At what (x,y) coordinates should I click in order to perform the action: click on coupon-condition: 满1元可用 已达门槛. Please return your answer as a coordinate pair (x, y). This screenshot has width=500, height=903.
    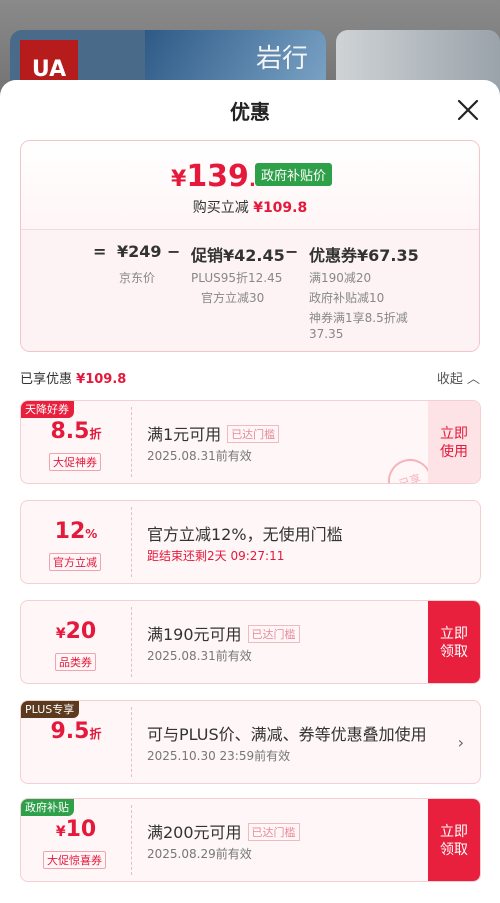
    Looking at the image, I should click on (213, 433).